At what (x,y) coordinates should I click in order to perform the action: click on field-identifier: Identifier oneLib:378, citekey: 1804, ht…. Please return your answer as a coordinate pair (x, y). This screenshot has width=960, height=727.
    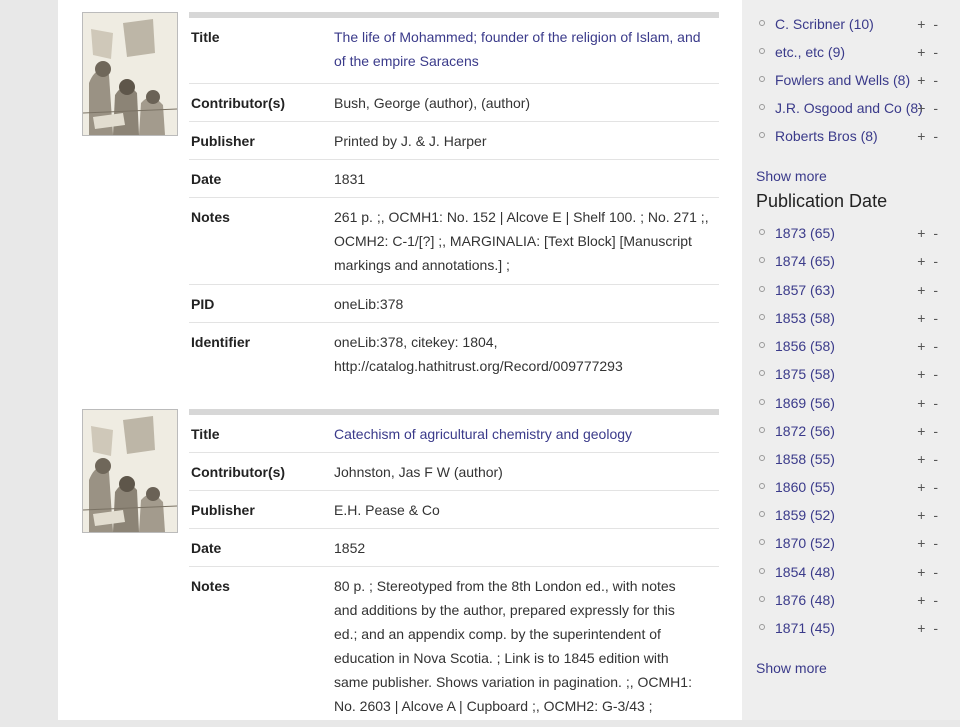
    Looking at the image, I should click on (454, 354).